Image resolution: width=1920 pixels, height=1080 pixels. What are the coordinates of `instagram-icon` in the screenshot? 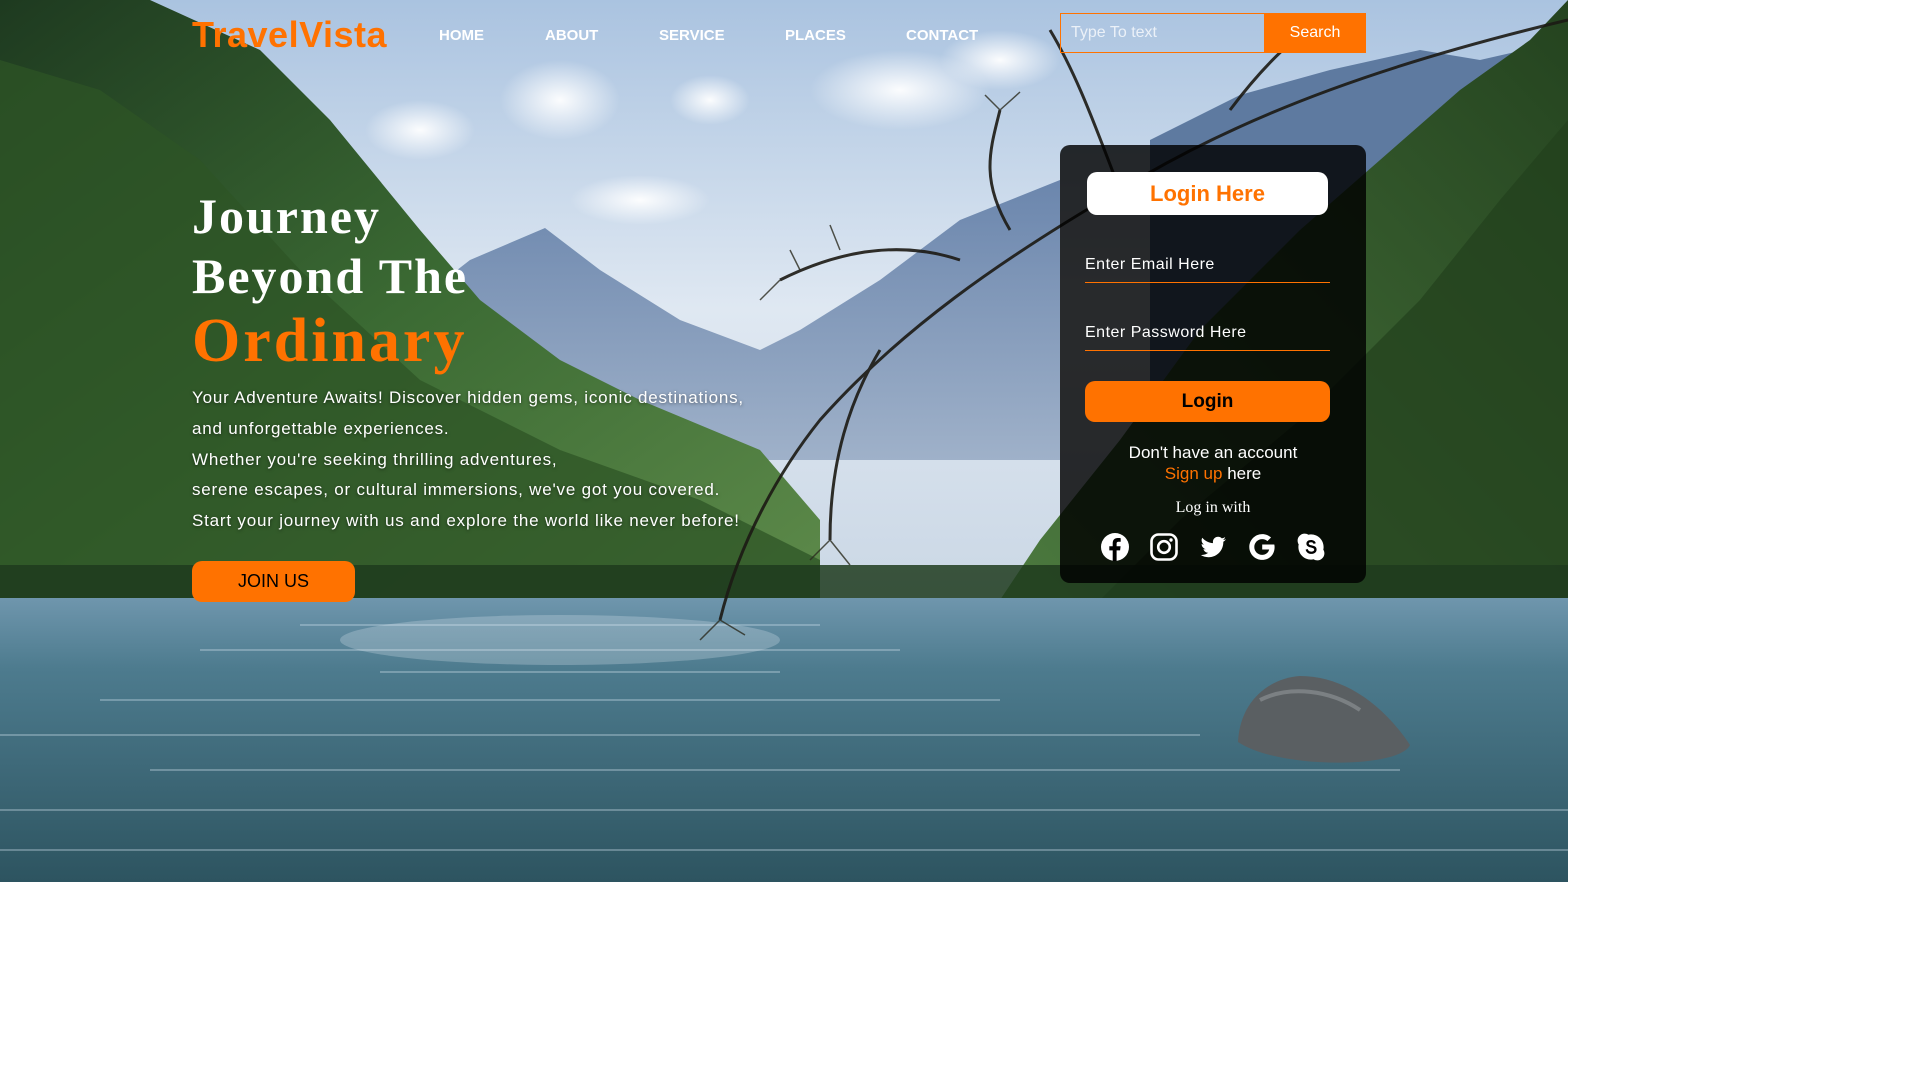 It's located at (1164, 547).